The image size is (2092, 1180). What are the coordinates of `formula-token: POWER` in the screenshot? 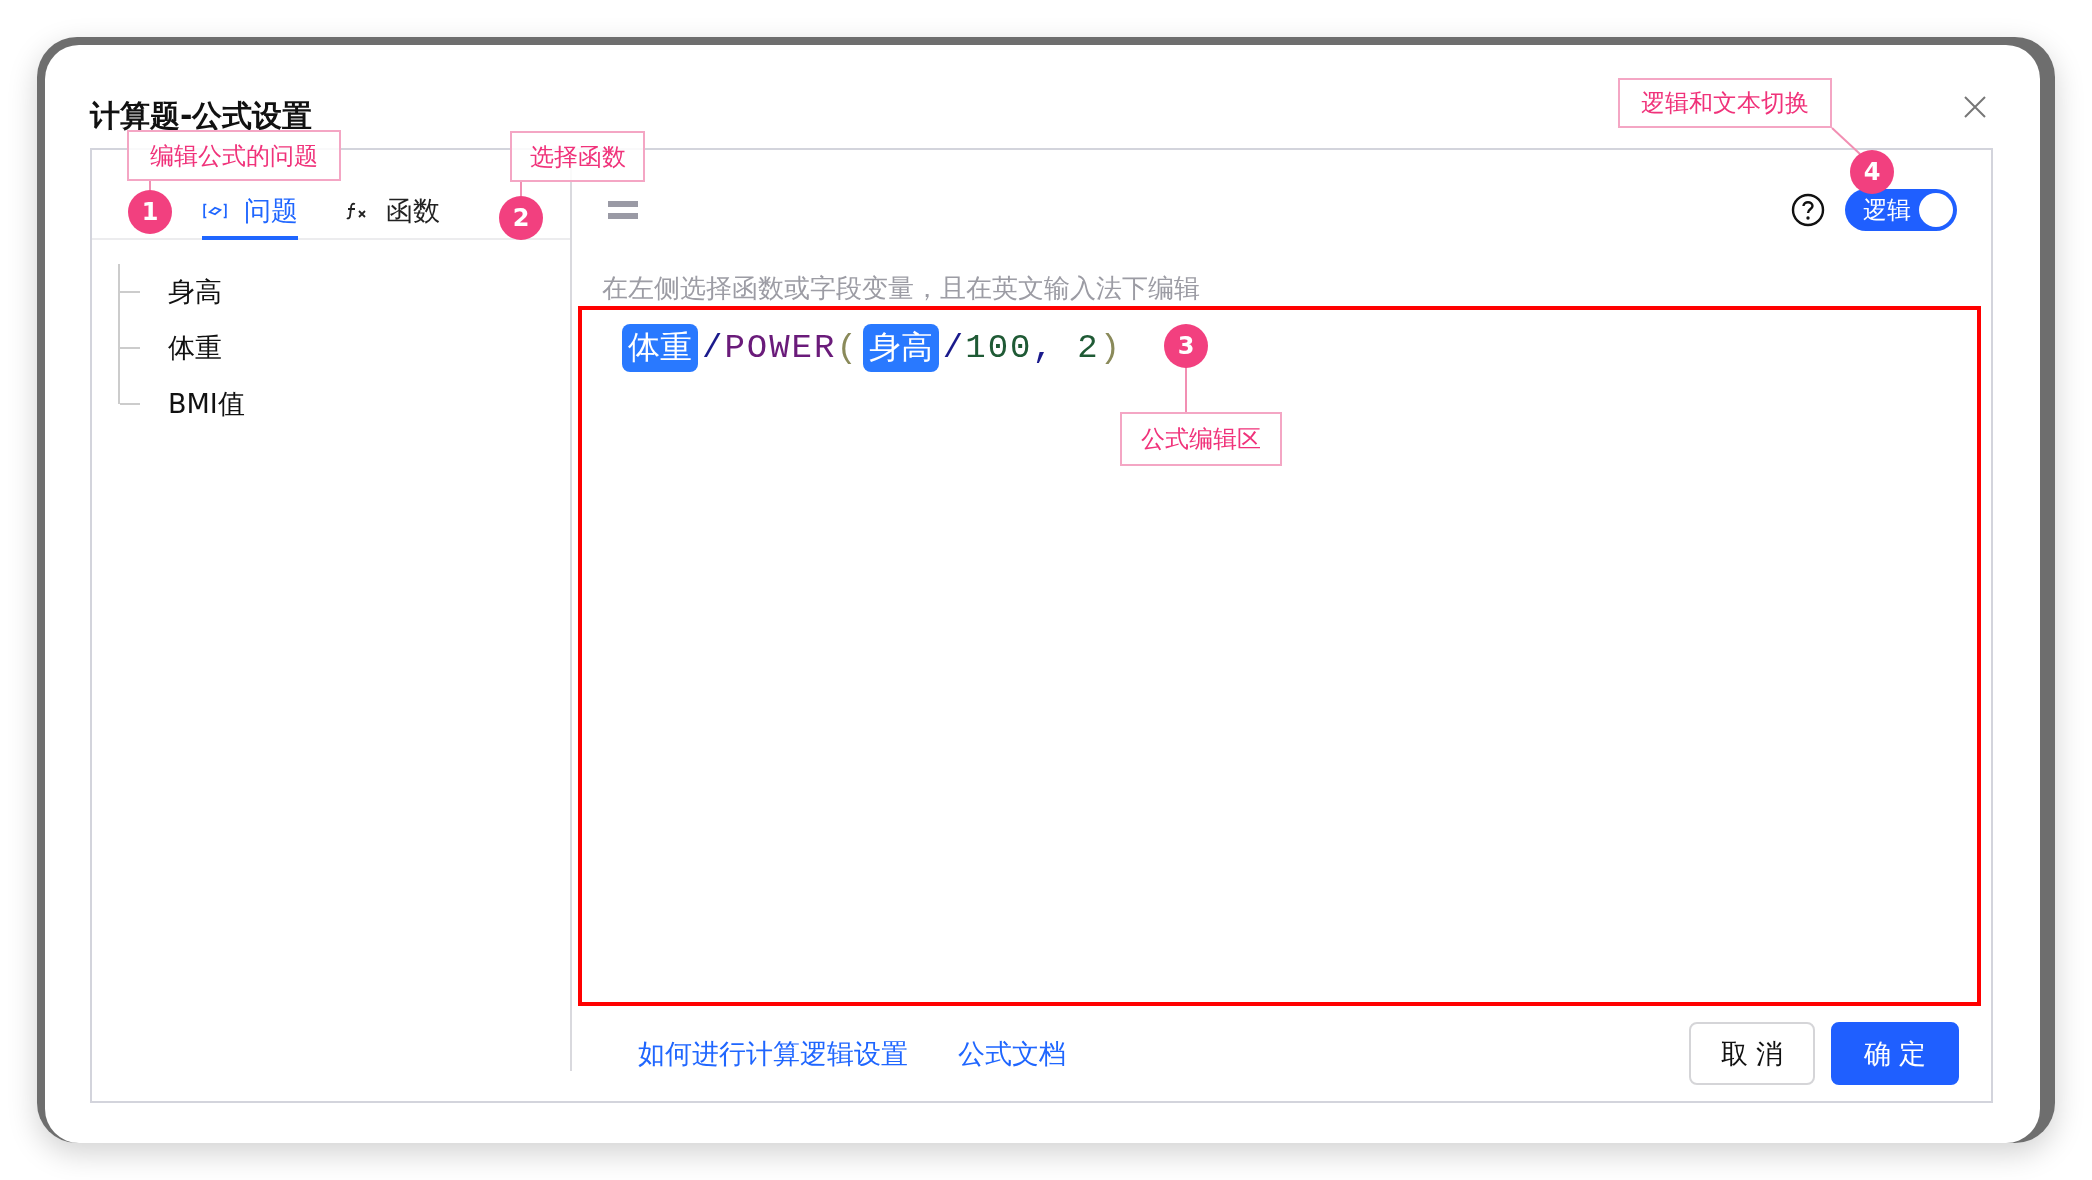 It's located at (780, 348).